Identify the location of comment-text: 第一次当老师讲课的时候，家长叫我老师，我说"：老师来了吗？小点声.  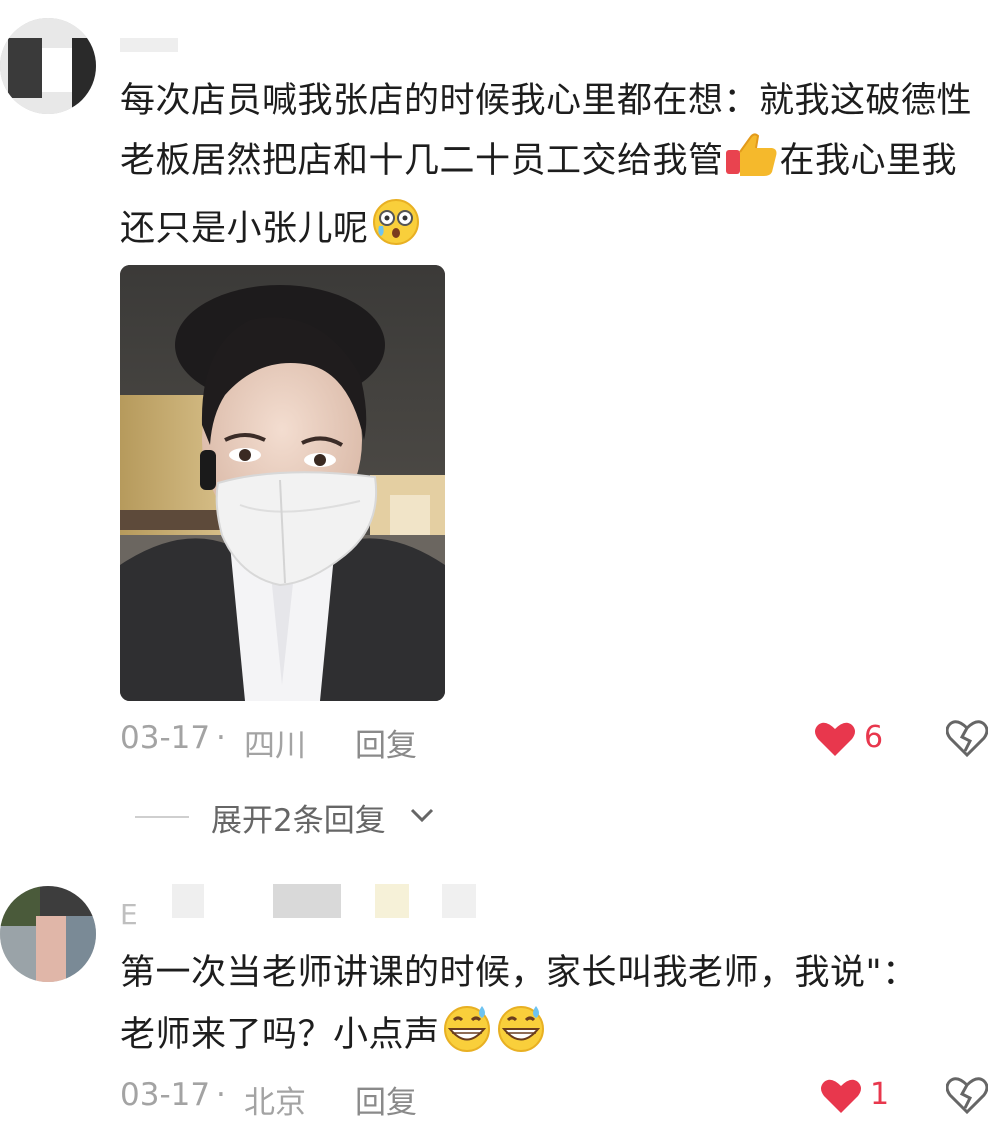
(535, 1007).